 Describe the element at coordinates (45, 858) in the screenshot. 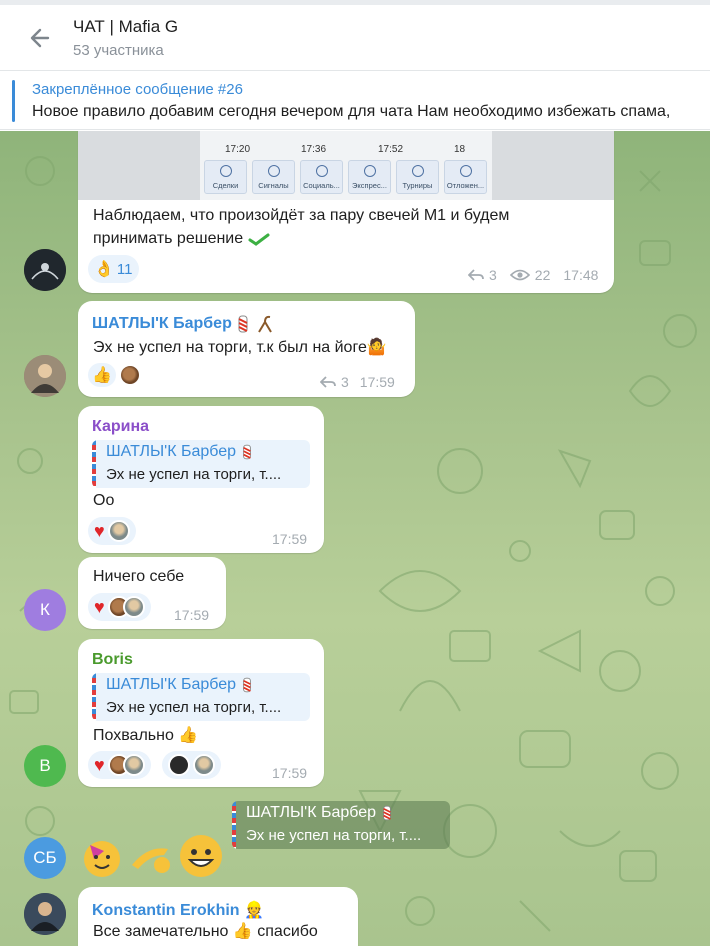

I see `avatar: СБ` at that location.